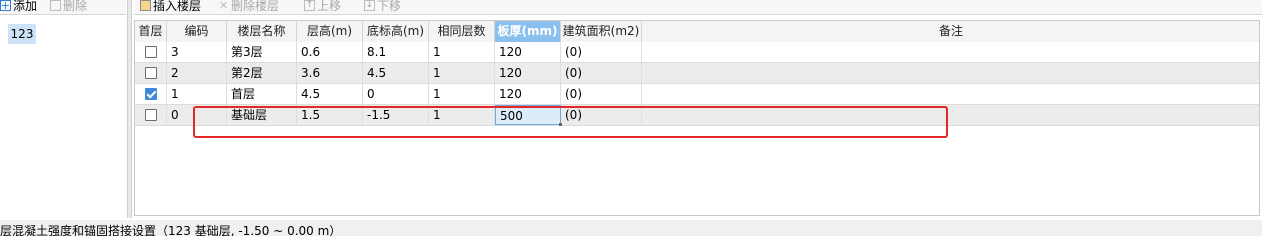  I want to click on plus-icon: +, so click(5, 6).